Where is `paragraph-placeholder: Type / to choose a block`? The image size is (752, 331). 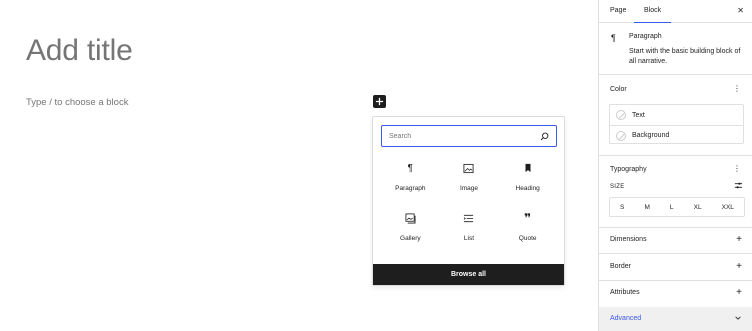 paragraph-placeholder: Type / to choose a block is located at coordinates (77, 102).